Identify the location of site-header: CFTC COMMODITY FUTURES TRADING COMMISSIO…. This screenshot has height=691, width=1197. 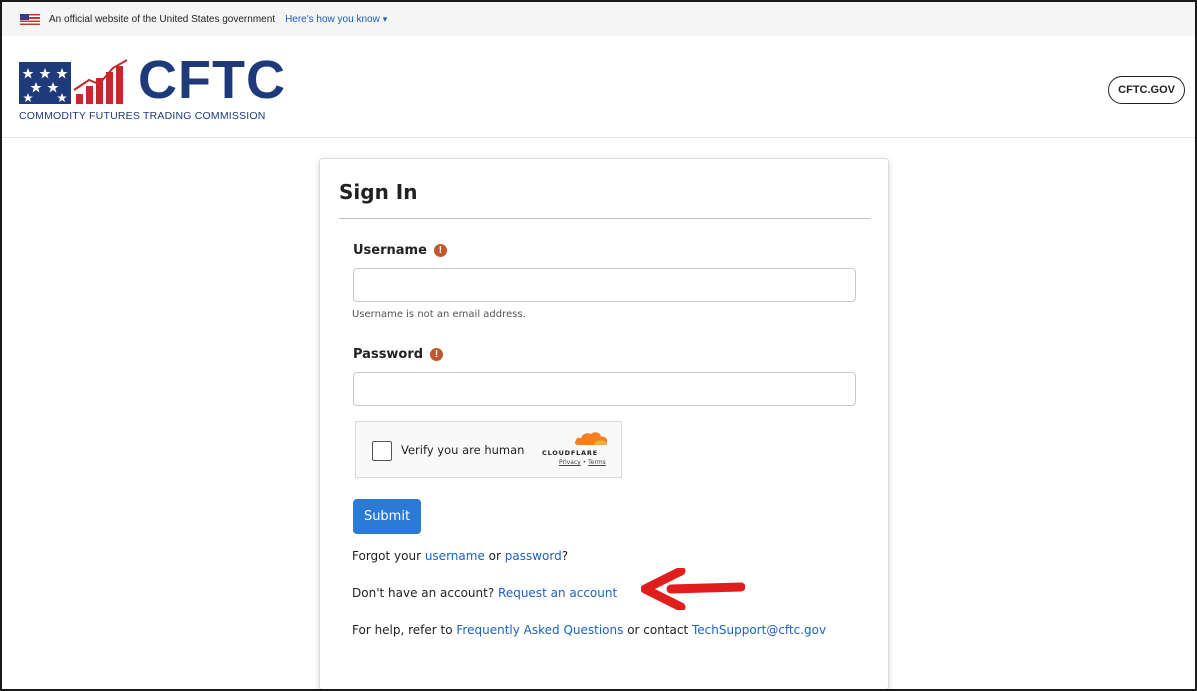
(598, 87).